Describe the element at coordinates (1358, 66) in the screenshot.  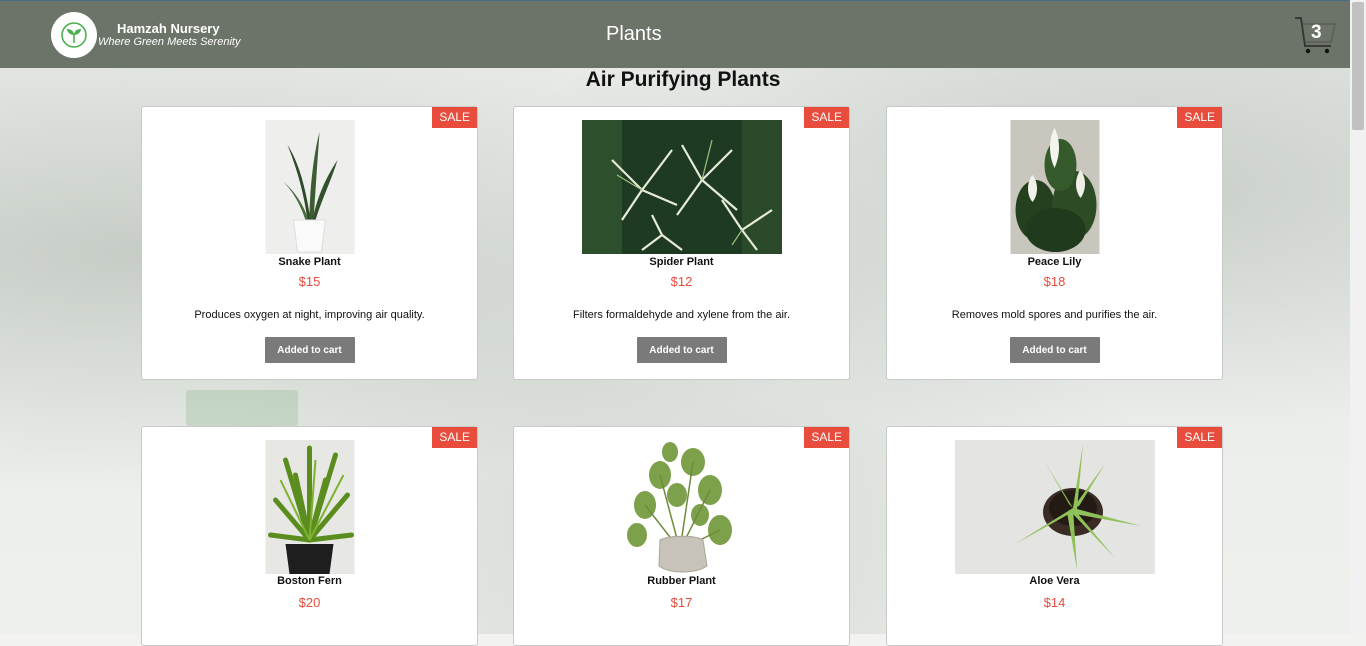
I see `scrollbar-thumb` at that location.